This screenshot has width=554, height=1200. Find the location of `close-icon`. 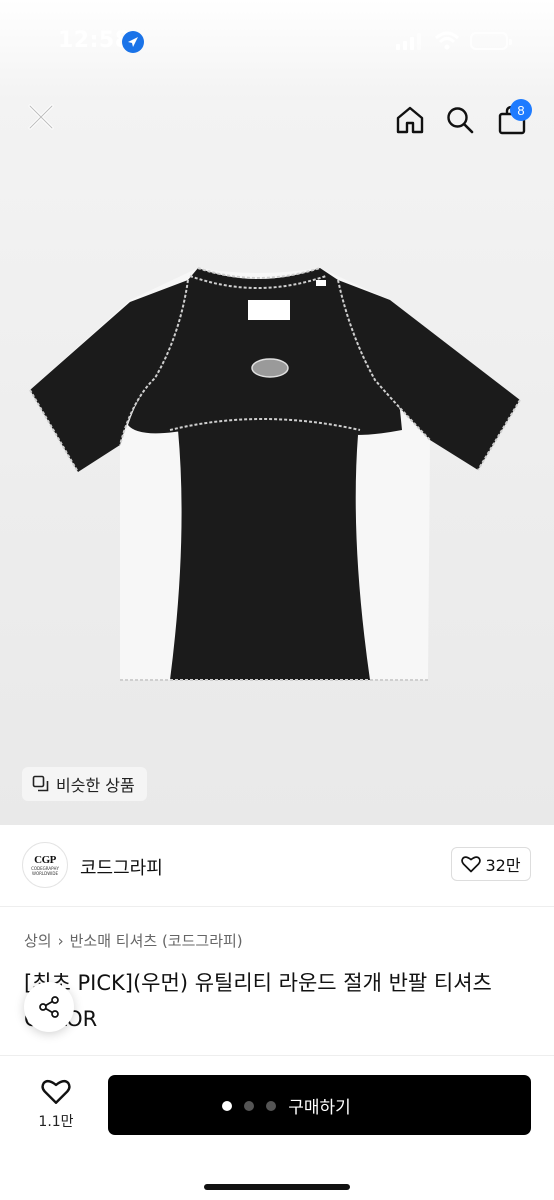

close-icon is located at coordinates (41, 117).